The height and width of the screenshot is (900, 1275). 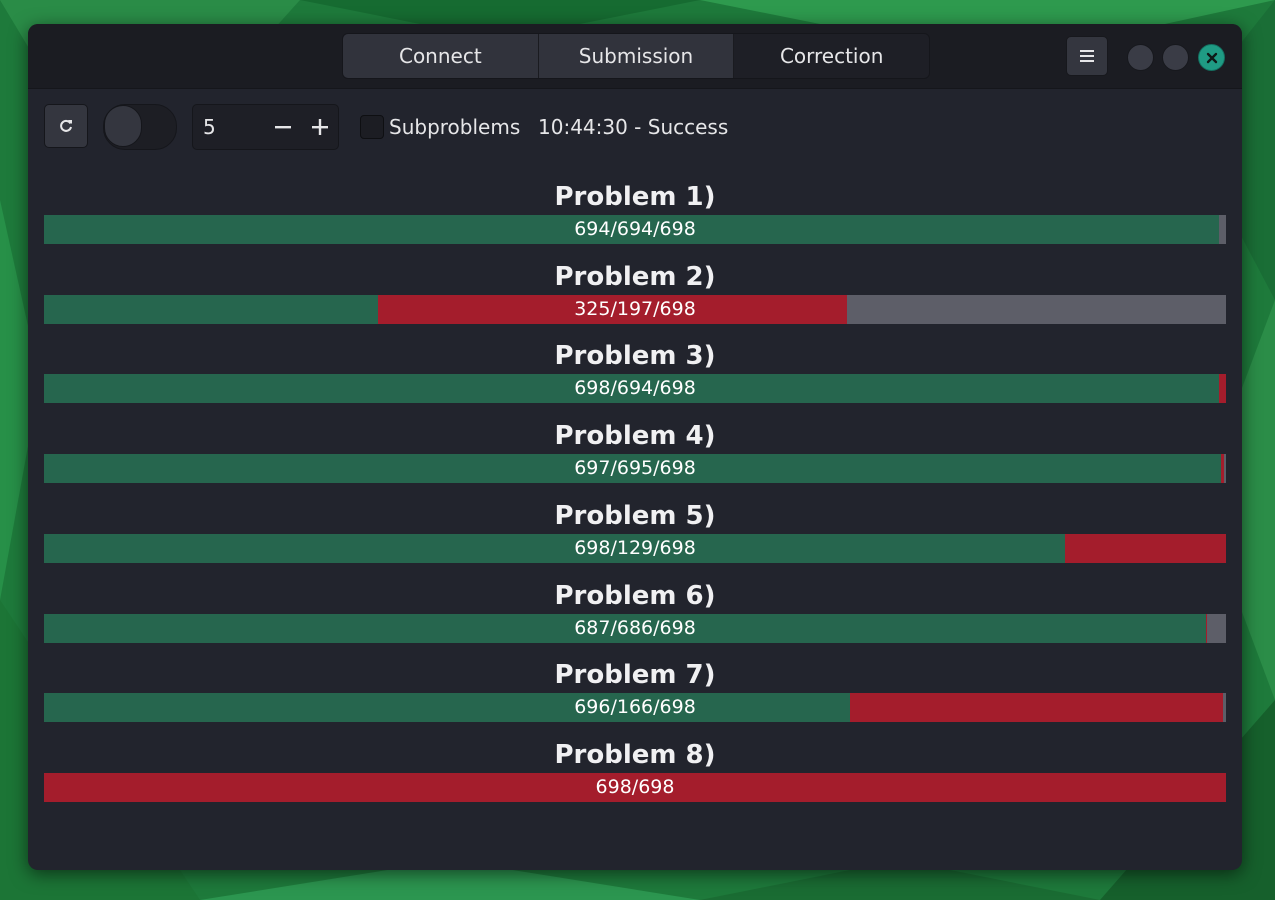 I want to click on increment-button, so click(x=319, y=127).